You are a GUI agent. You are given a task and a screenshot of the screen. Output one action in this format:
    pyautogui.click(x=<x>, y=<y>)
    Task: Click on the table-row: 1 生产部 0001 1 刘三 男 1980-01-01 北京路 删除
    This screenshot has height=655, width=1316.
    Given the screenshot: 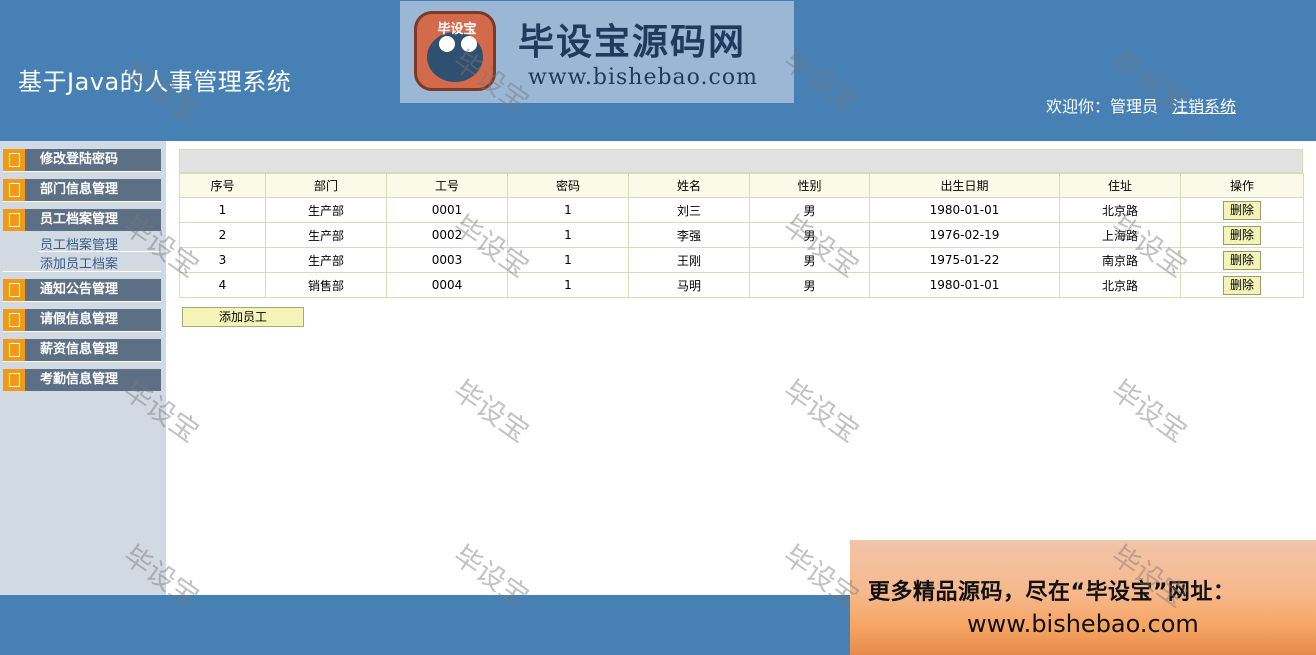 What is the action you would take?
    pyautogui.click(x=741, y=210)
    